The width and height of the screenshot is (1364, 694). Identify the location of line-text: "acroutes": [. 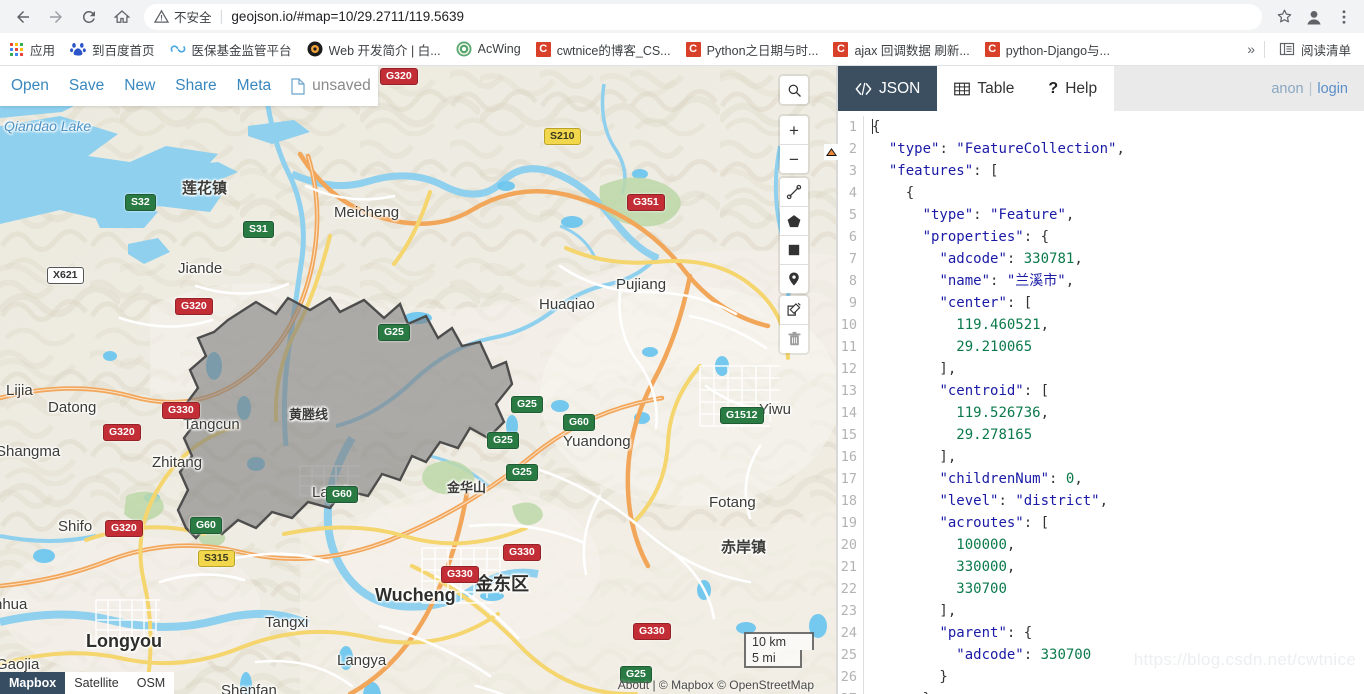
(1114, 523).